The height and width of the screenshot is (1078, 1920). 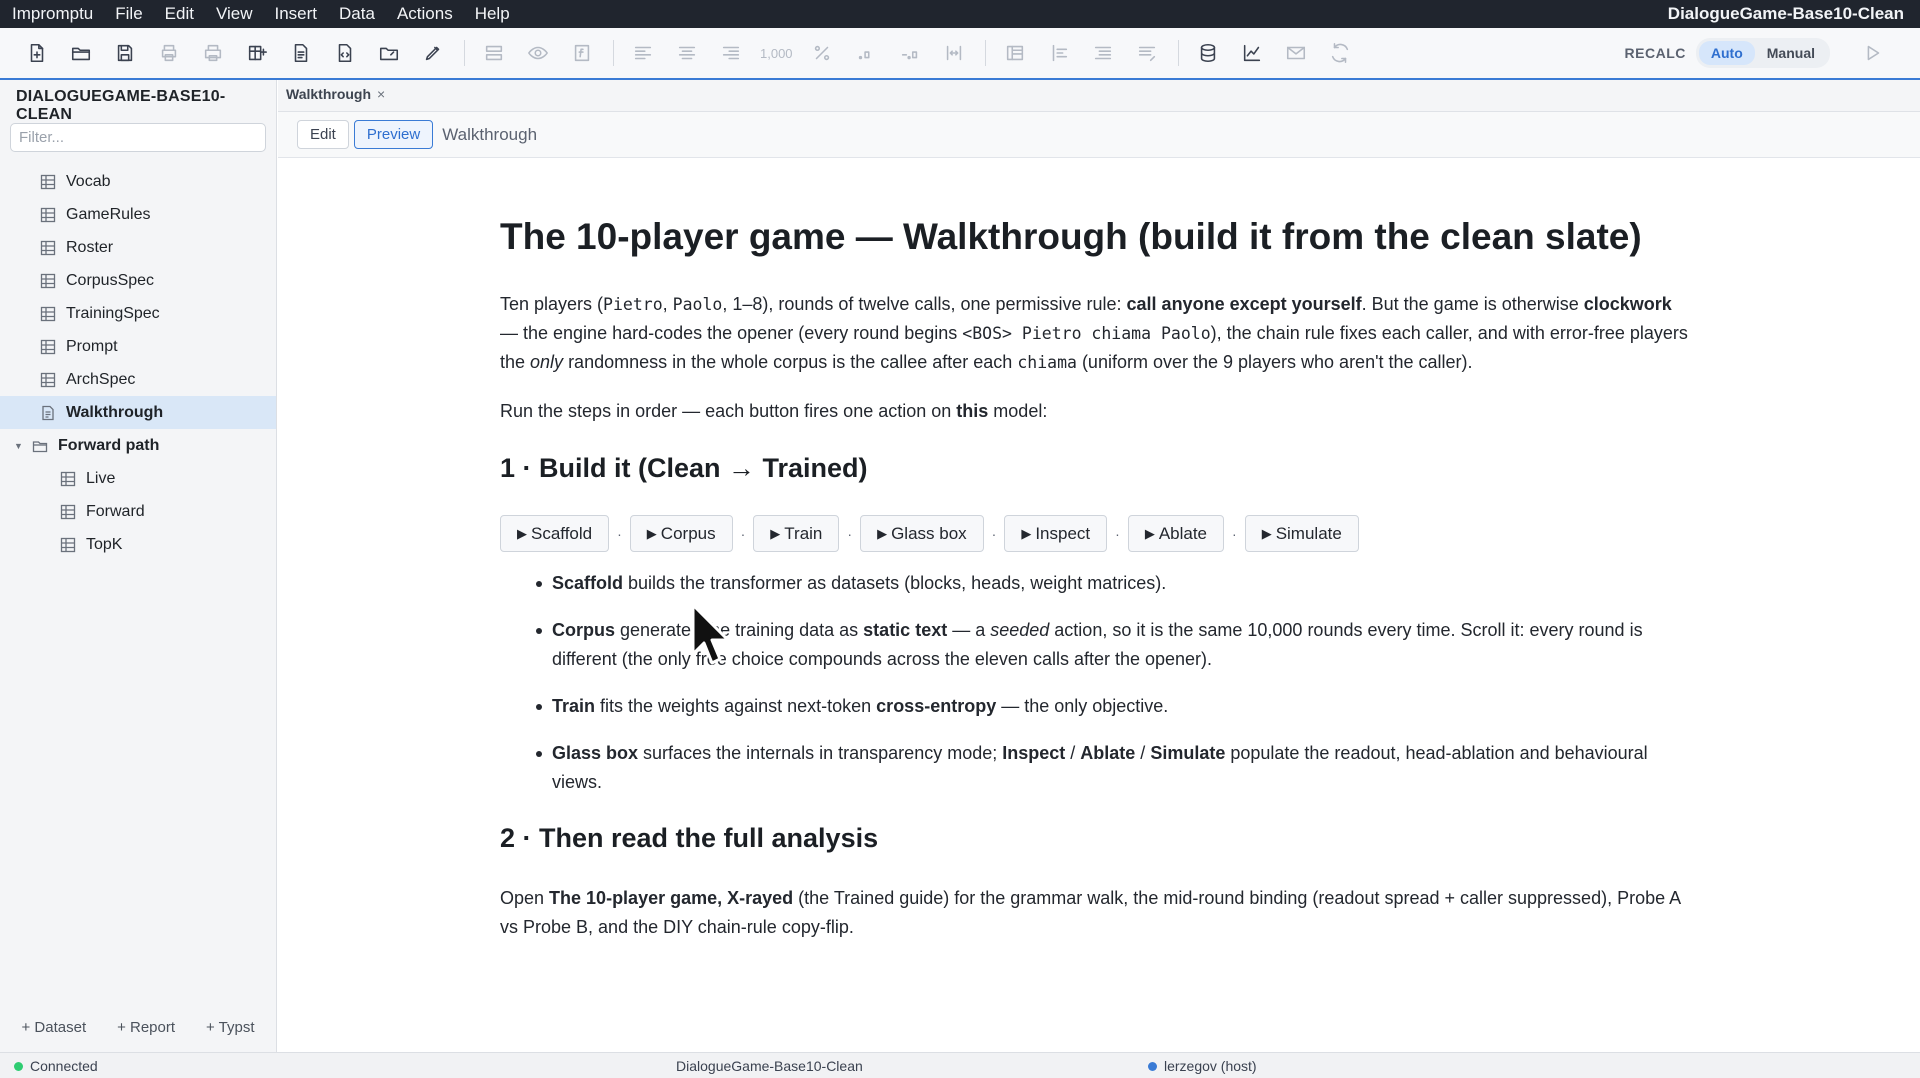 What do you see at coordinates (1252, 53) in the screenshot?
I see `chart-icon` at bounding box center [1252, 53].